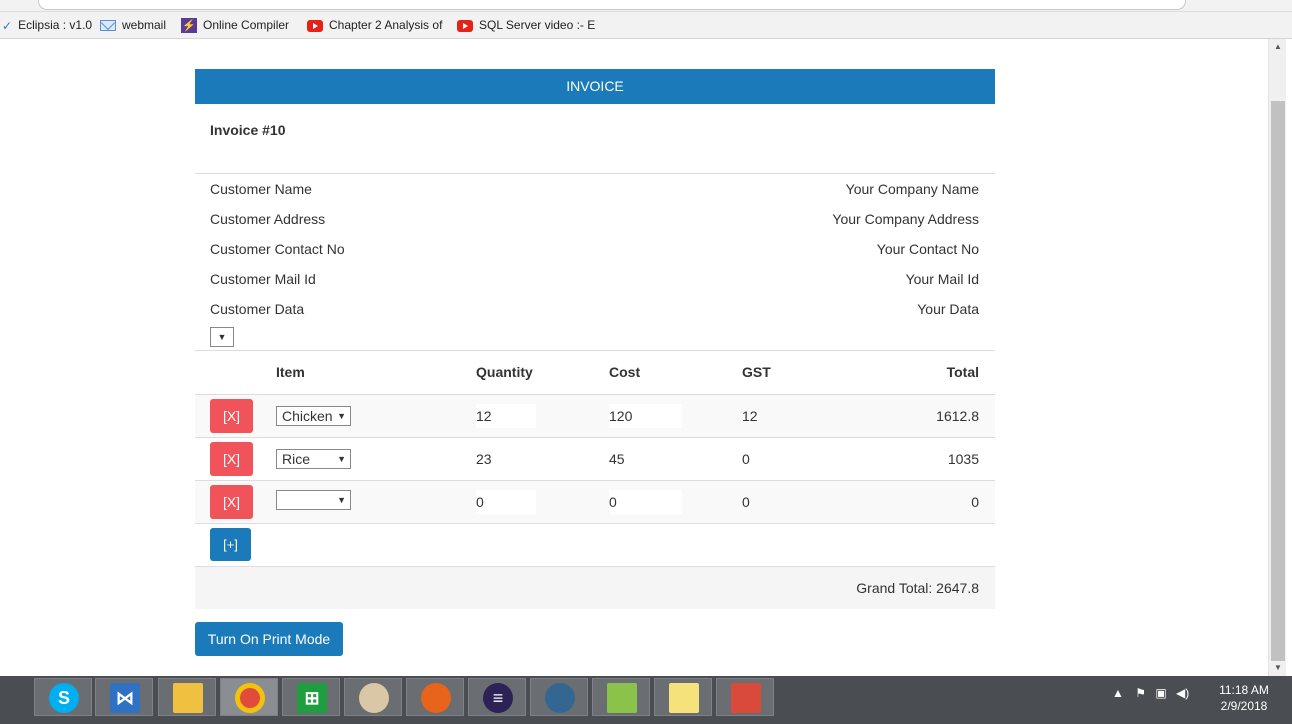 The image size is (1292, 724). I want to click on company-mail: Your Mail Id, so click(942, 279).